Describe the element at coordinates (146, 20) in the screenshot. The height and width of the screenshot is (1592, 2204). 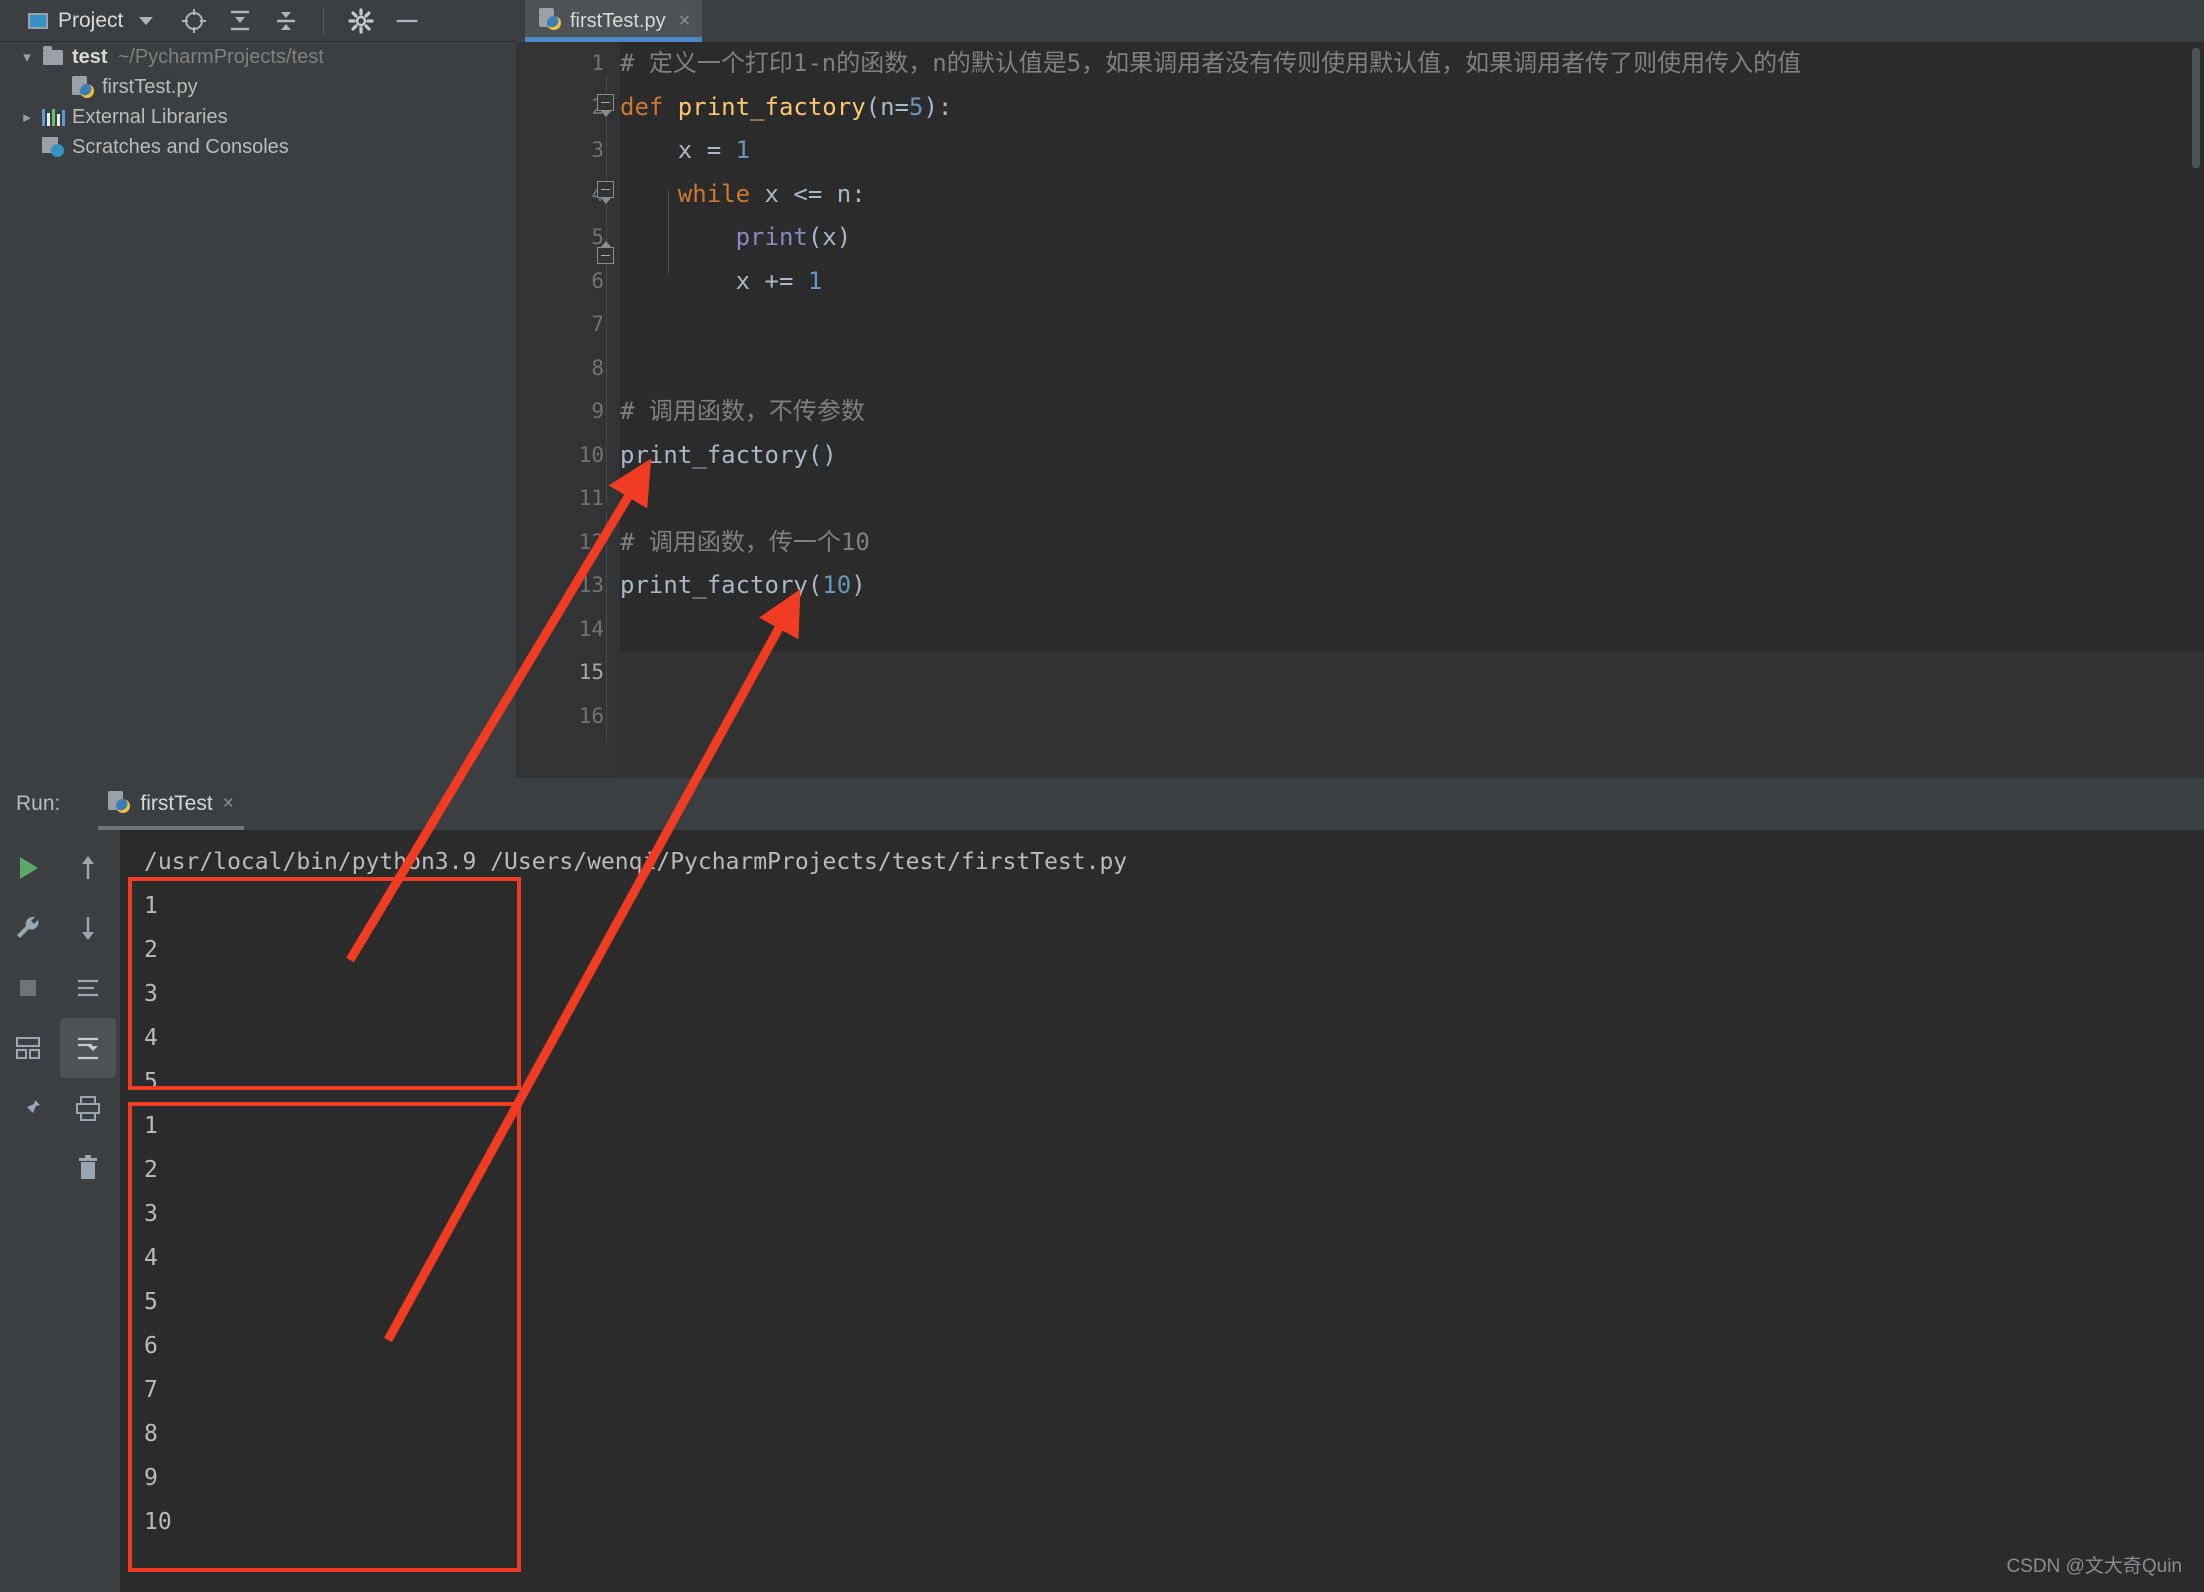
I see `chevron-down-icon` at that location.